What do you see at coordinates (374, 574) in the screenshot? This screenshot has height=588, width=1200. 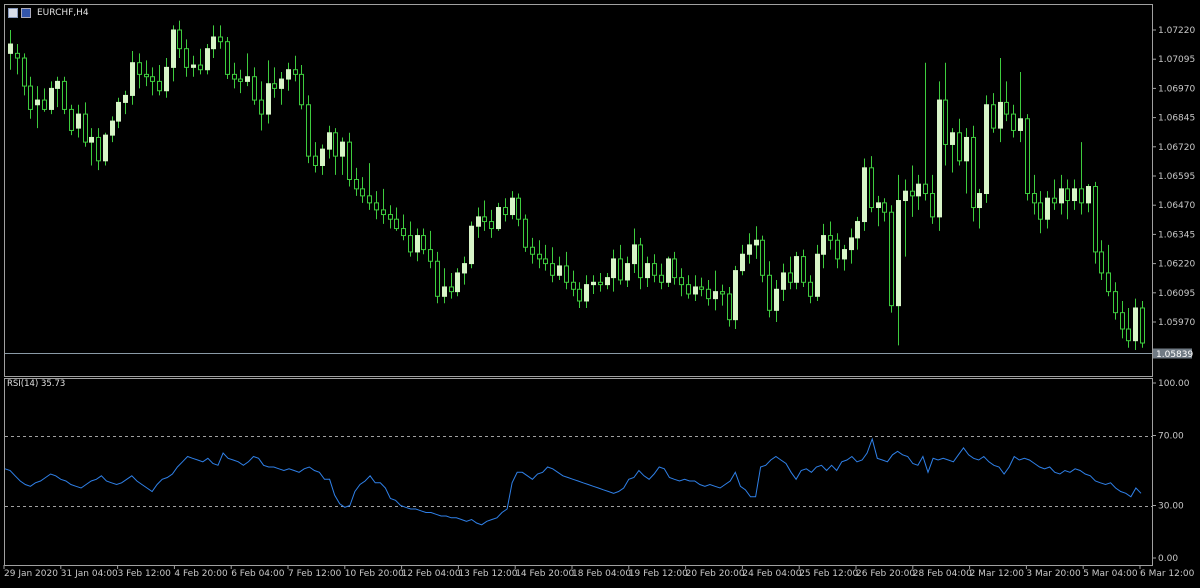 I see `time-tick-label: 10 Feb 20:00` at bounding box center [374, 574].